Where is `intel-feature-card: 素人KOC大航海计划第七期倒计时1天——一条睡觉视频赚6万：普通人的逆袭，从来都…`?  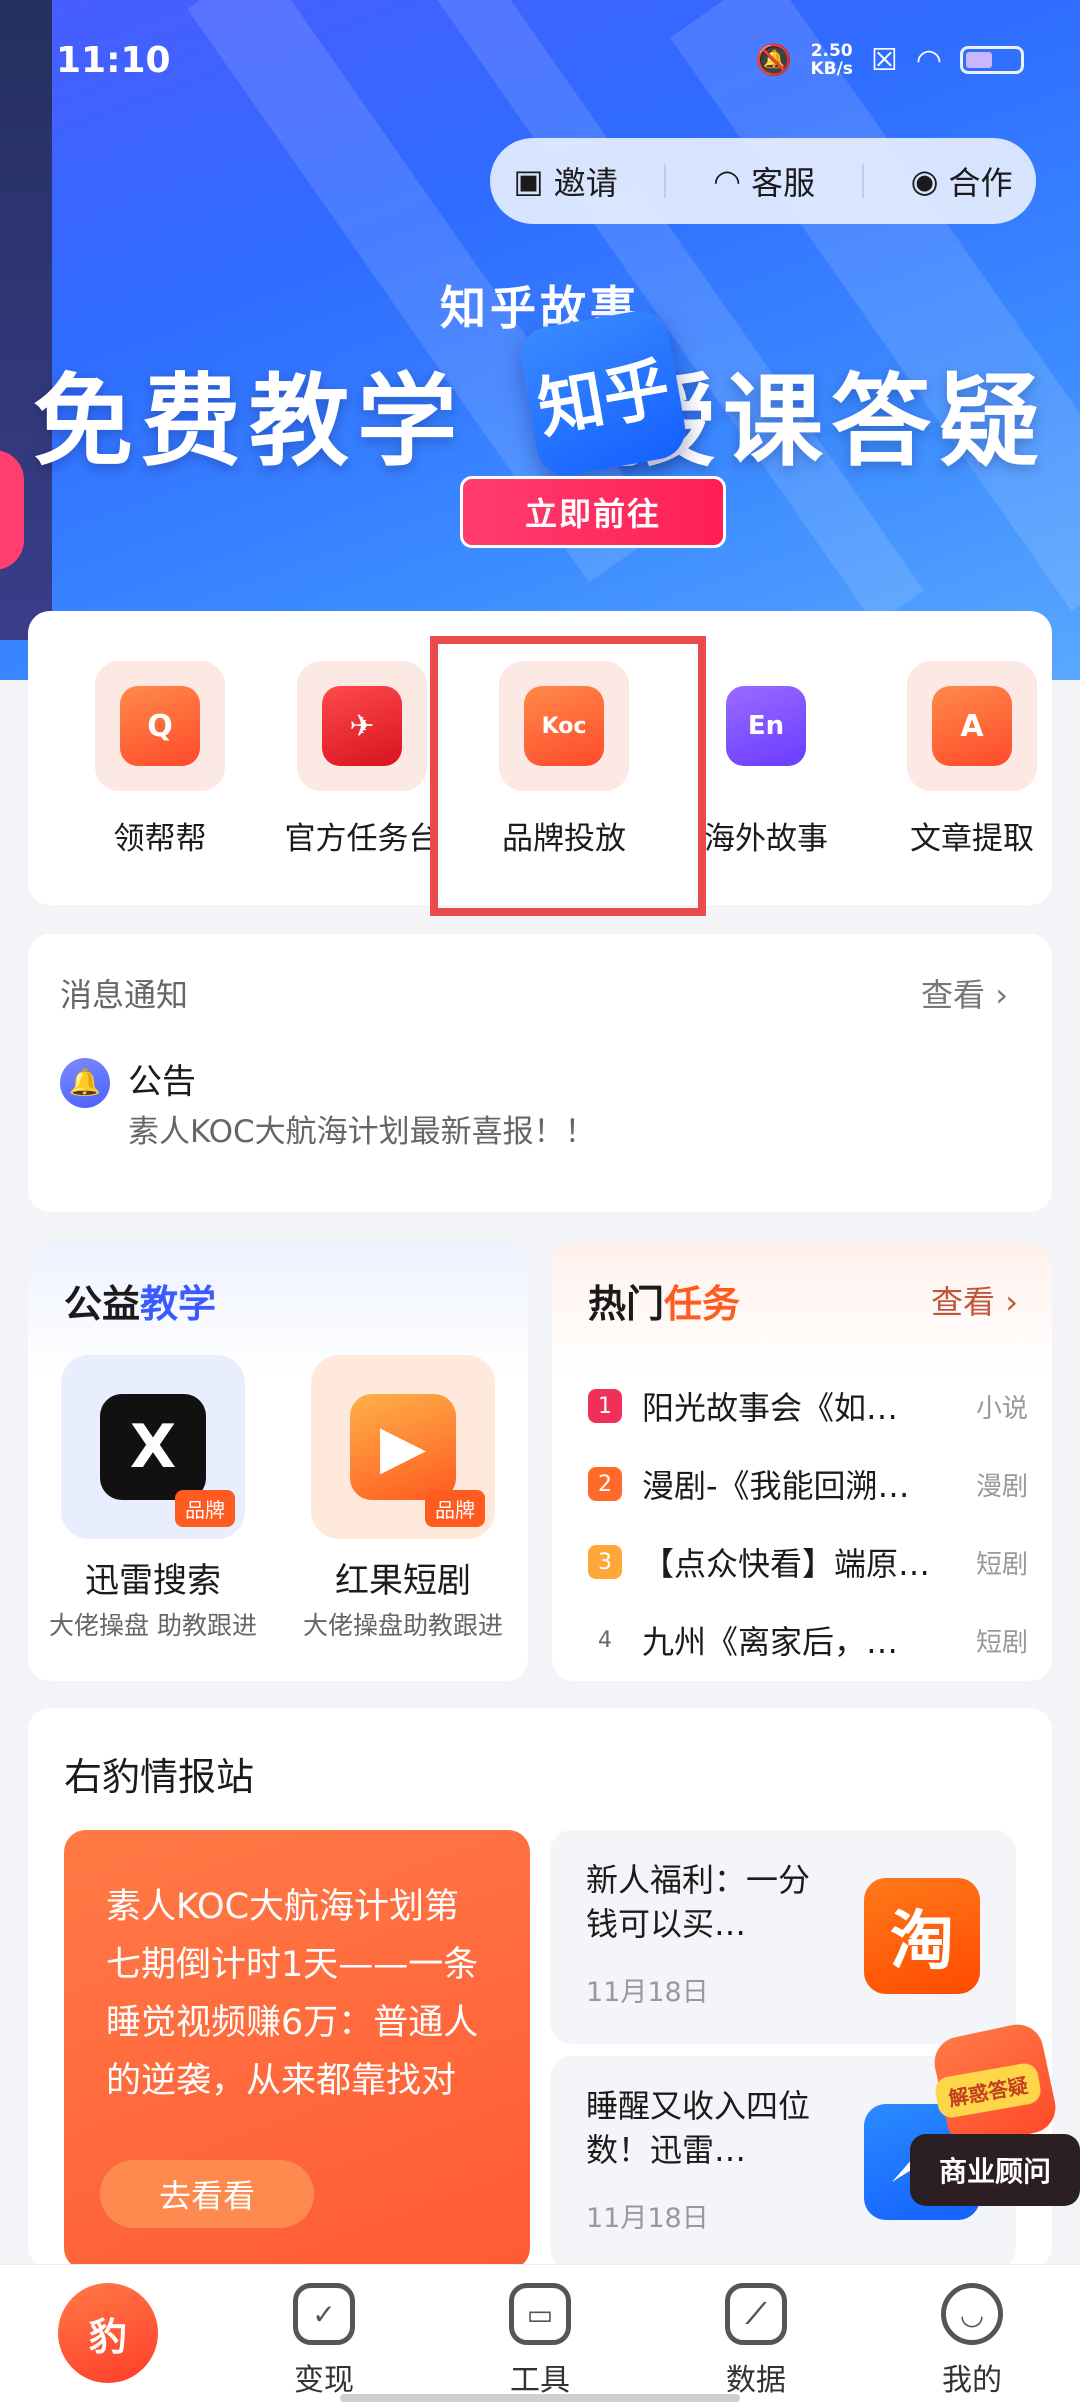 intel-feature-card: 素人KOC大航海计划第七期倒计时1天——一条睡觉视频赚6万：普通人的逆袭，从来都… is located at coordinates (297, 2050).